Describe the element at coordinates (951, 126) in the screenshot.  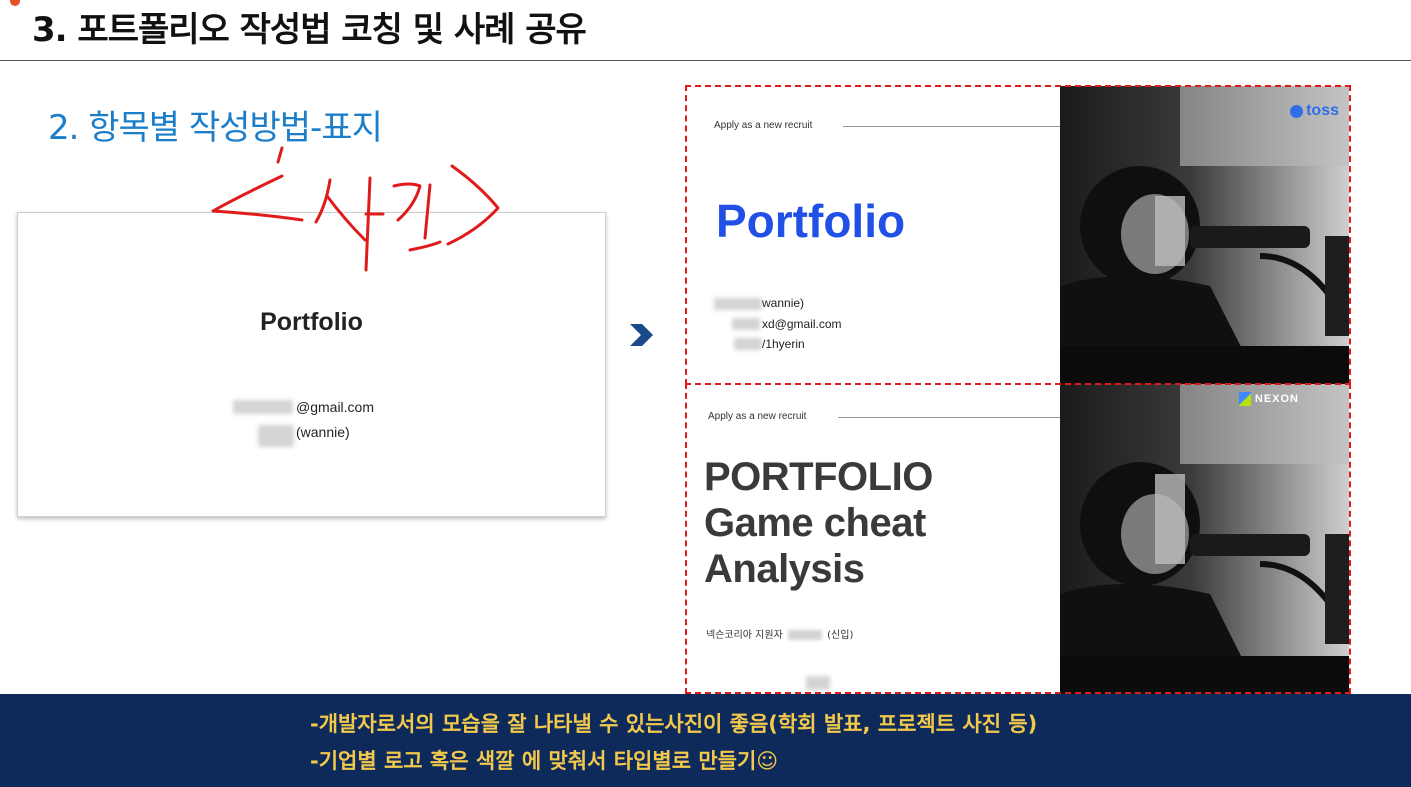
I see `toss-recruit-rule` at that location.